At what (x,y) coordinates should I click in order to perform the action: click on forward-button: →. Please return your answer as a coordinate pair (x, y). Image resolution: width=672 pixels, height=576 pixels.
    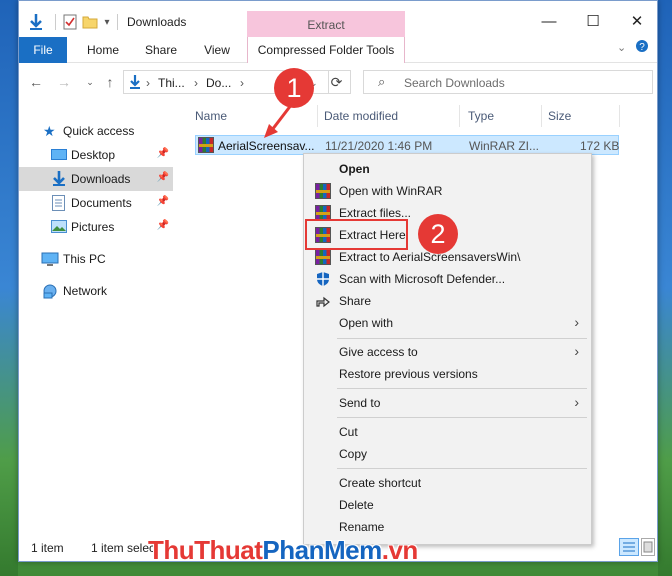
    Looking at the image, I should click on (64, 82).